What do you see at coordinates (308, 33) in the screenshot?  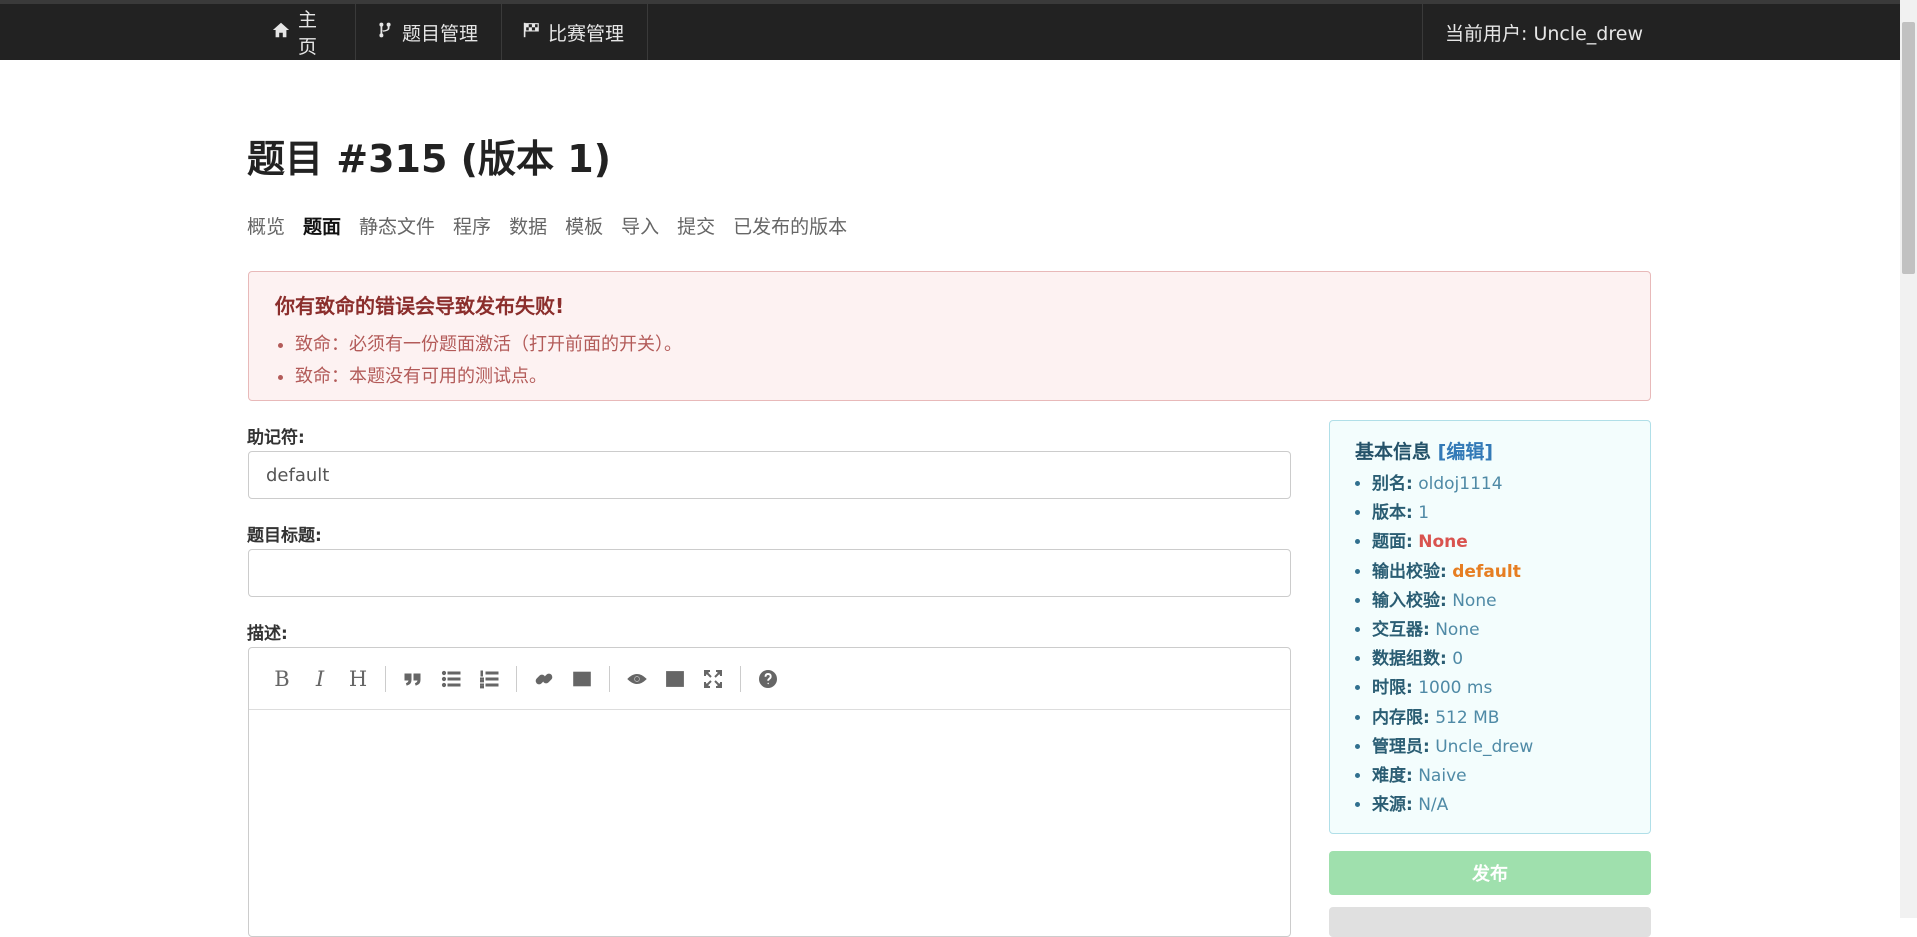 I see `nav-home-label: 主页` at bounding box center [308, 33].